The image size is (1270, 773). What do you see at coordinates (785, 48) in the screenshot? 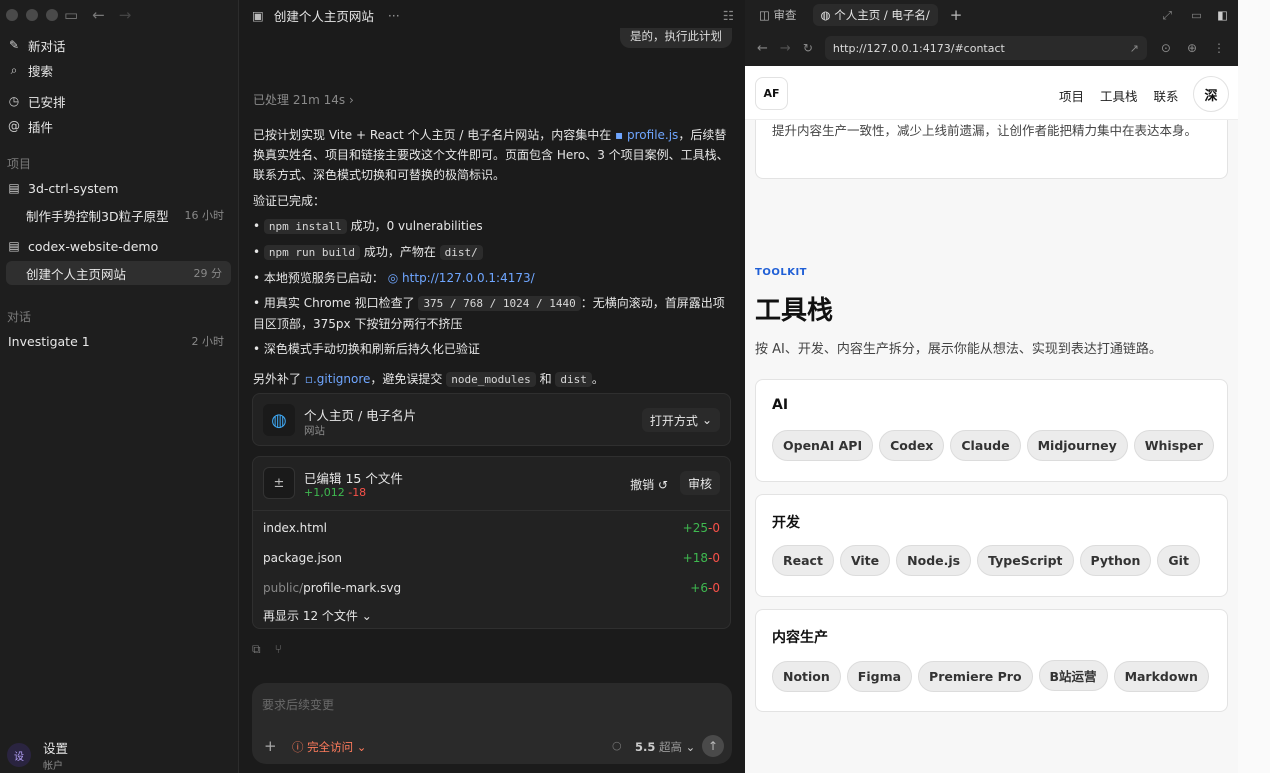
I see `browser-forward-icon: →` at bounding box center [785, 48].